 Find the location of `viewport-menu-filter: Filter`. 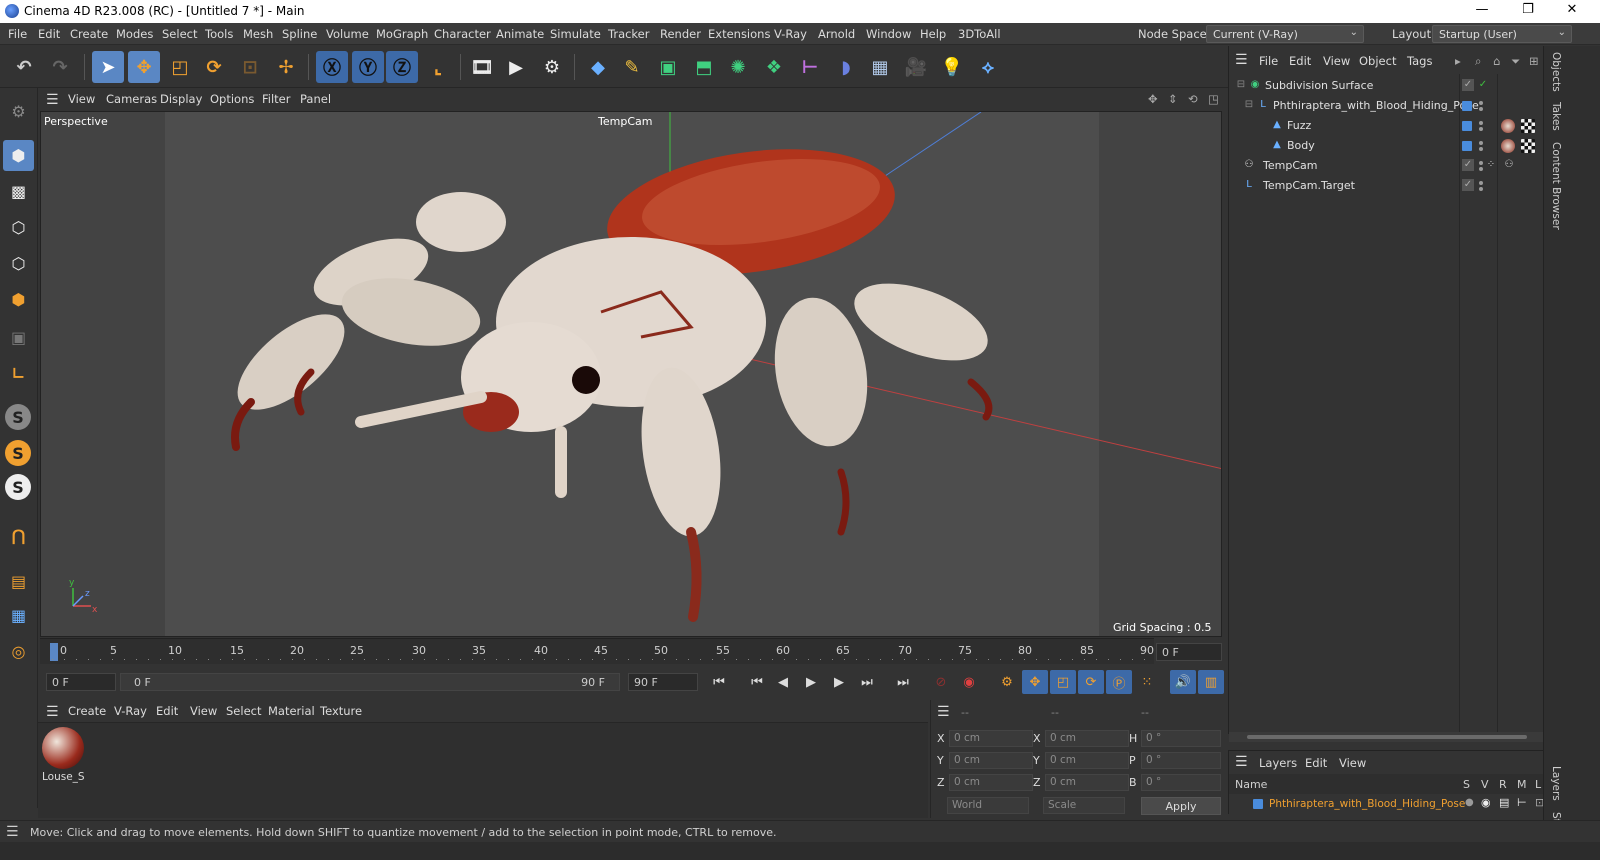

viewport-menu-filter: Filter is located at coordinates (276, 99).